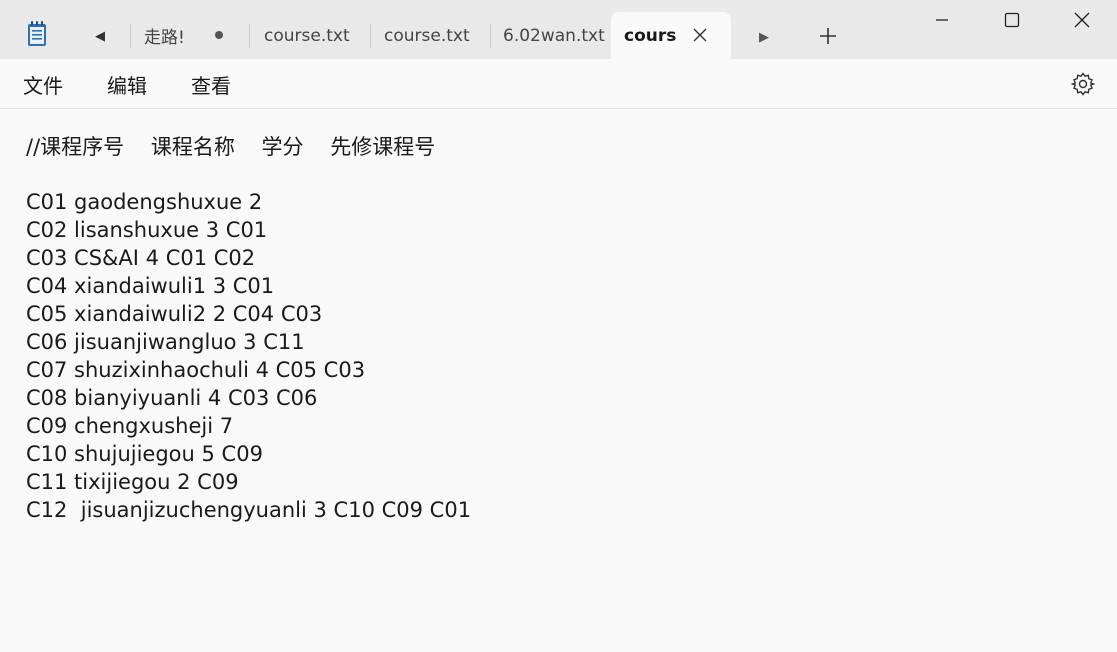 Image resolution: width=1117 pixels, height=652 pixels. Describe the element at coordinates (127, 84) in the screenshot. I see `menu-edit: 编辑` at that location.